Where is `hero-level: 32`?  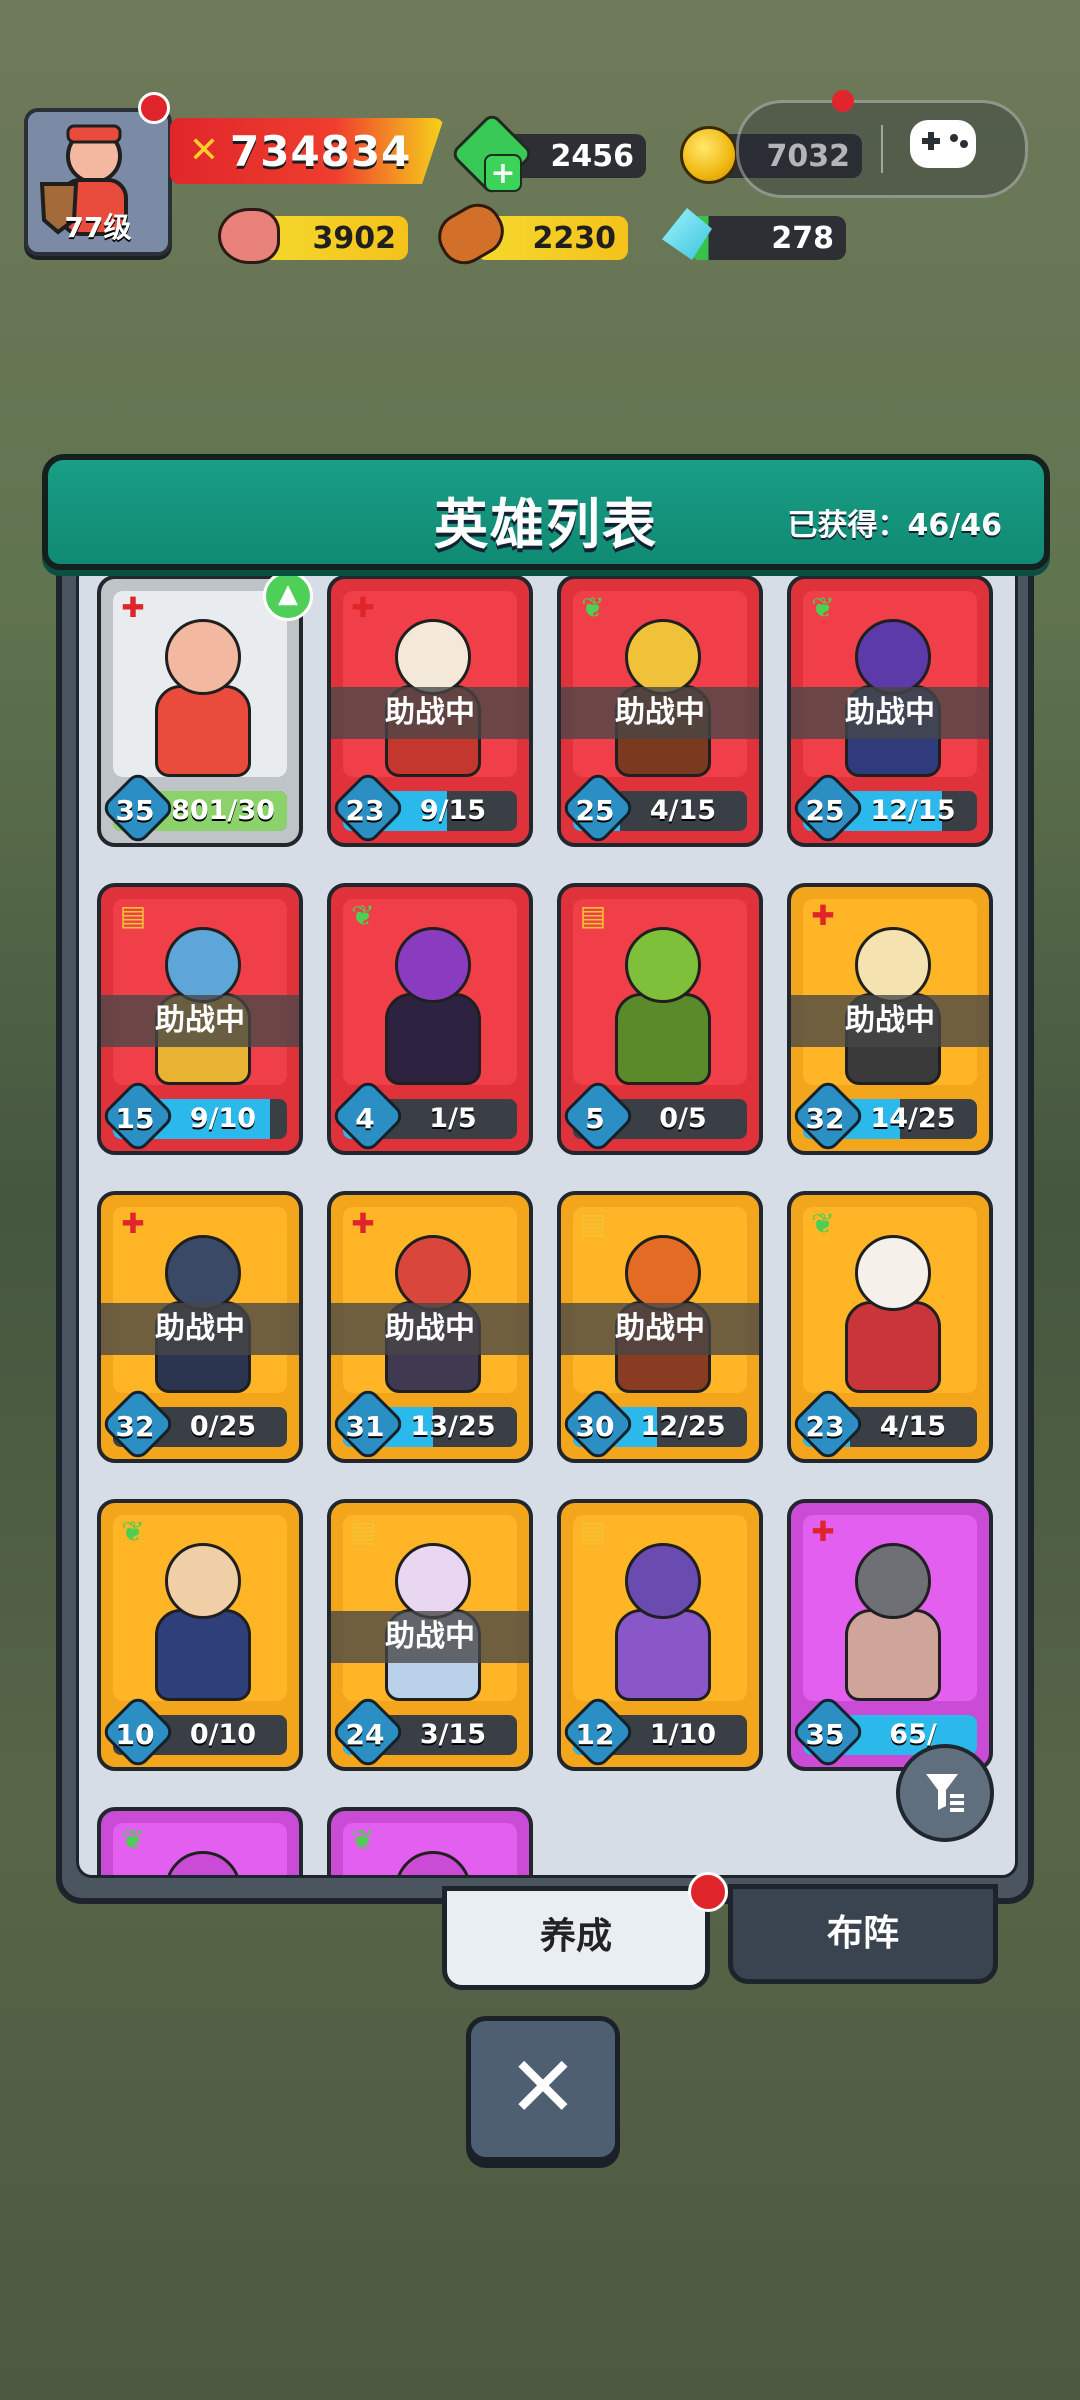 hero-level: 32 is located at coordinates (135, 1426).